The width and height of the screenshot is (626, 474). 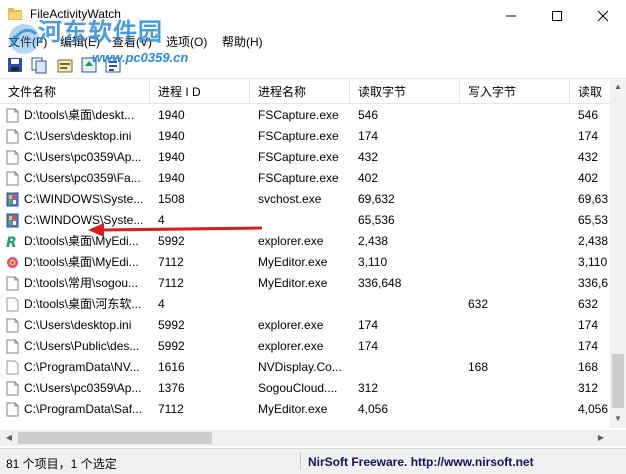 I want to click on cell-read-more: 312, so click(x=588, y=388).